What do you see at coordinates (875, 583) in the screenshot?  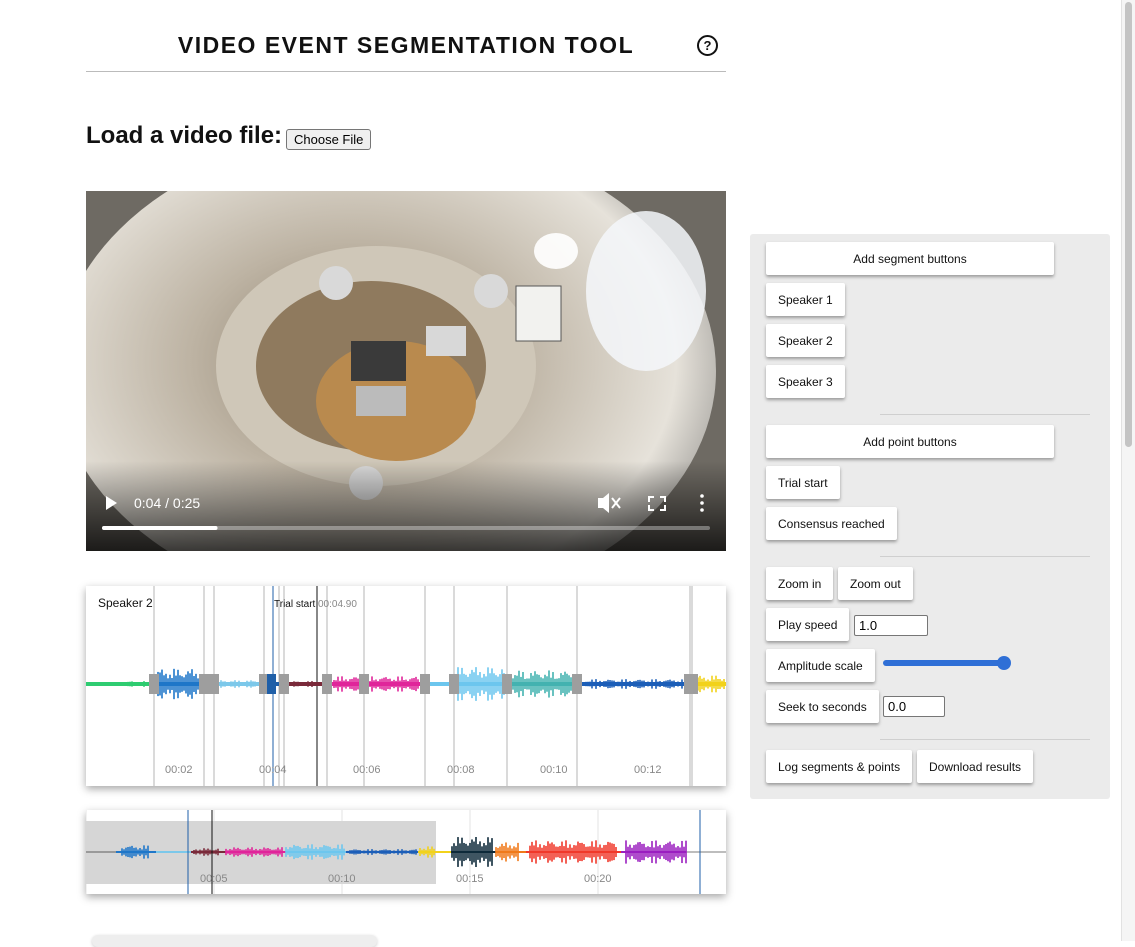 I see `zoom-out-button: Zoom out` at bounding box center [875, 583].